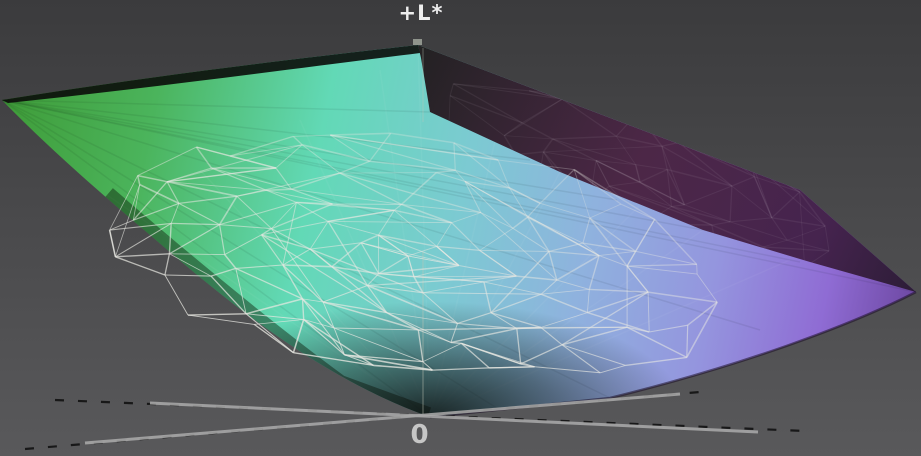 This screenshot has width=921, height=456. I want to click on axis-label-origin: 0, so click(420, 435).